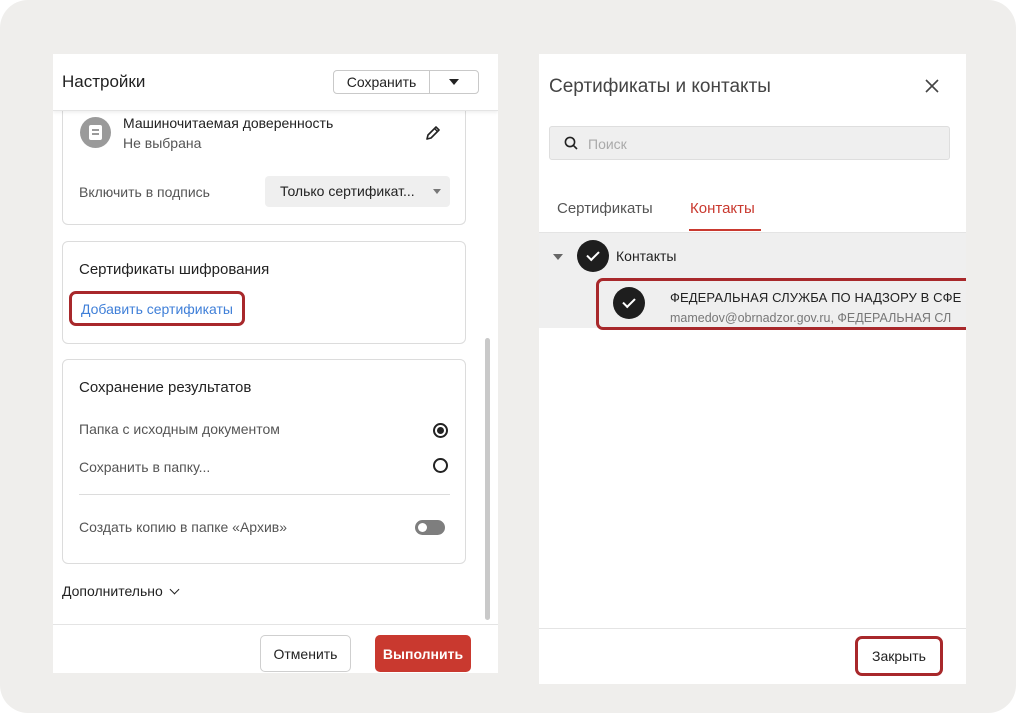  Describe the element at coordinates (95, 132) in the screenshot. I see `document-avatar-icon` at that location.